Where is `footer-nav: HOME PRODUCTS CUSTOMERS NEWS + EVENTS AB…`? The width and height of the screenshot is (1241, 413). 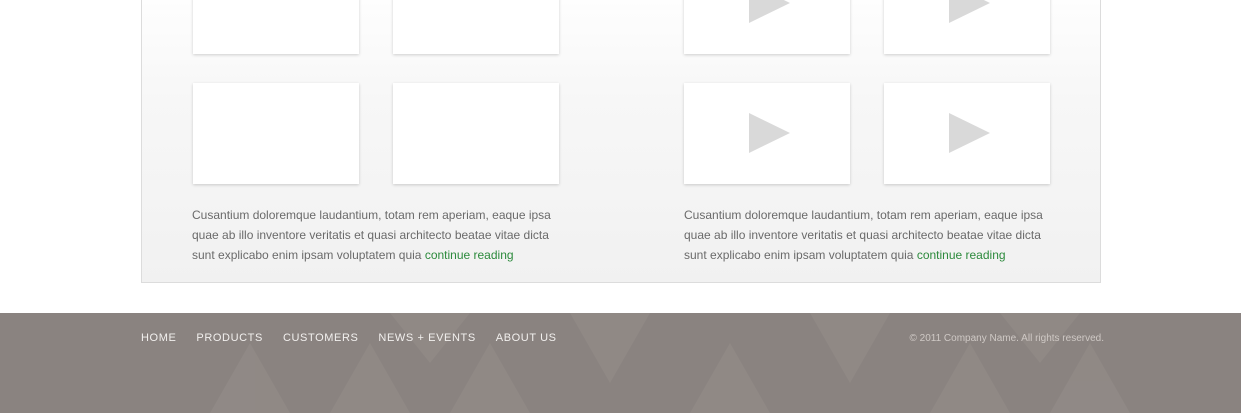 footer-nav: HOME PRODUCTS CUSTOMERS NEWS + EVENTS AB… is located at coordinates (349, 338).